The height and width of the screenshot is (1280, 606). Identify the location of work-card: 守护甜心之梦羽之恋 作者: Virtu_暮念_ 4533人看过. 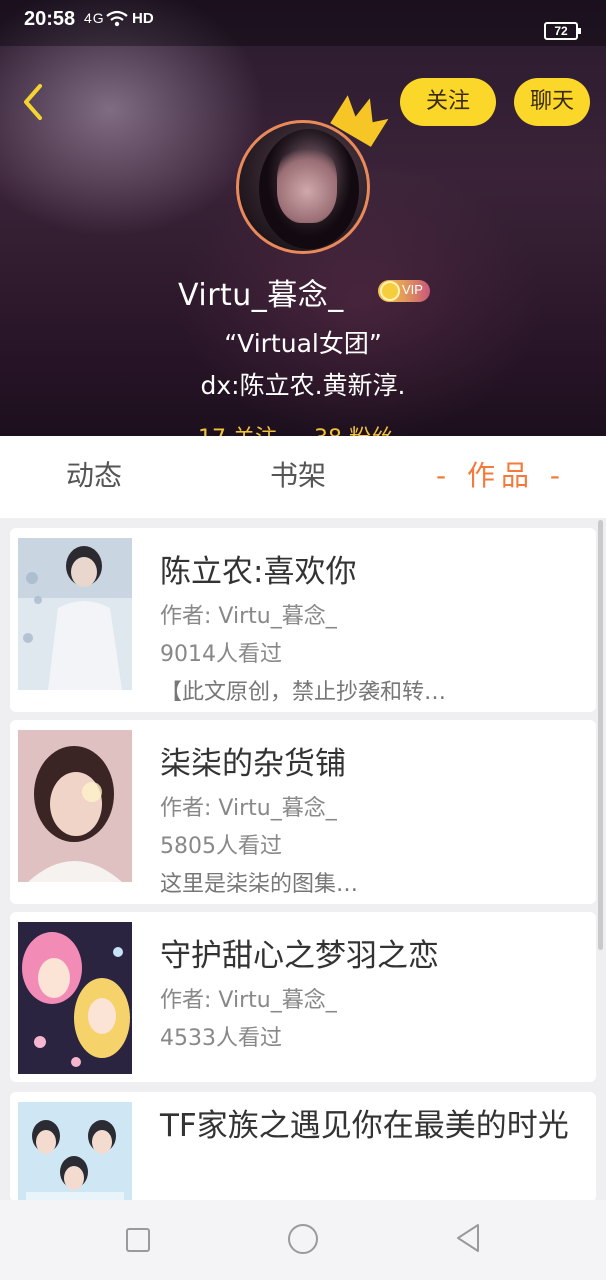
(303, 997).